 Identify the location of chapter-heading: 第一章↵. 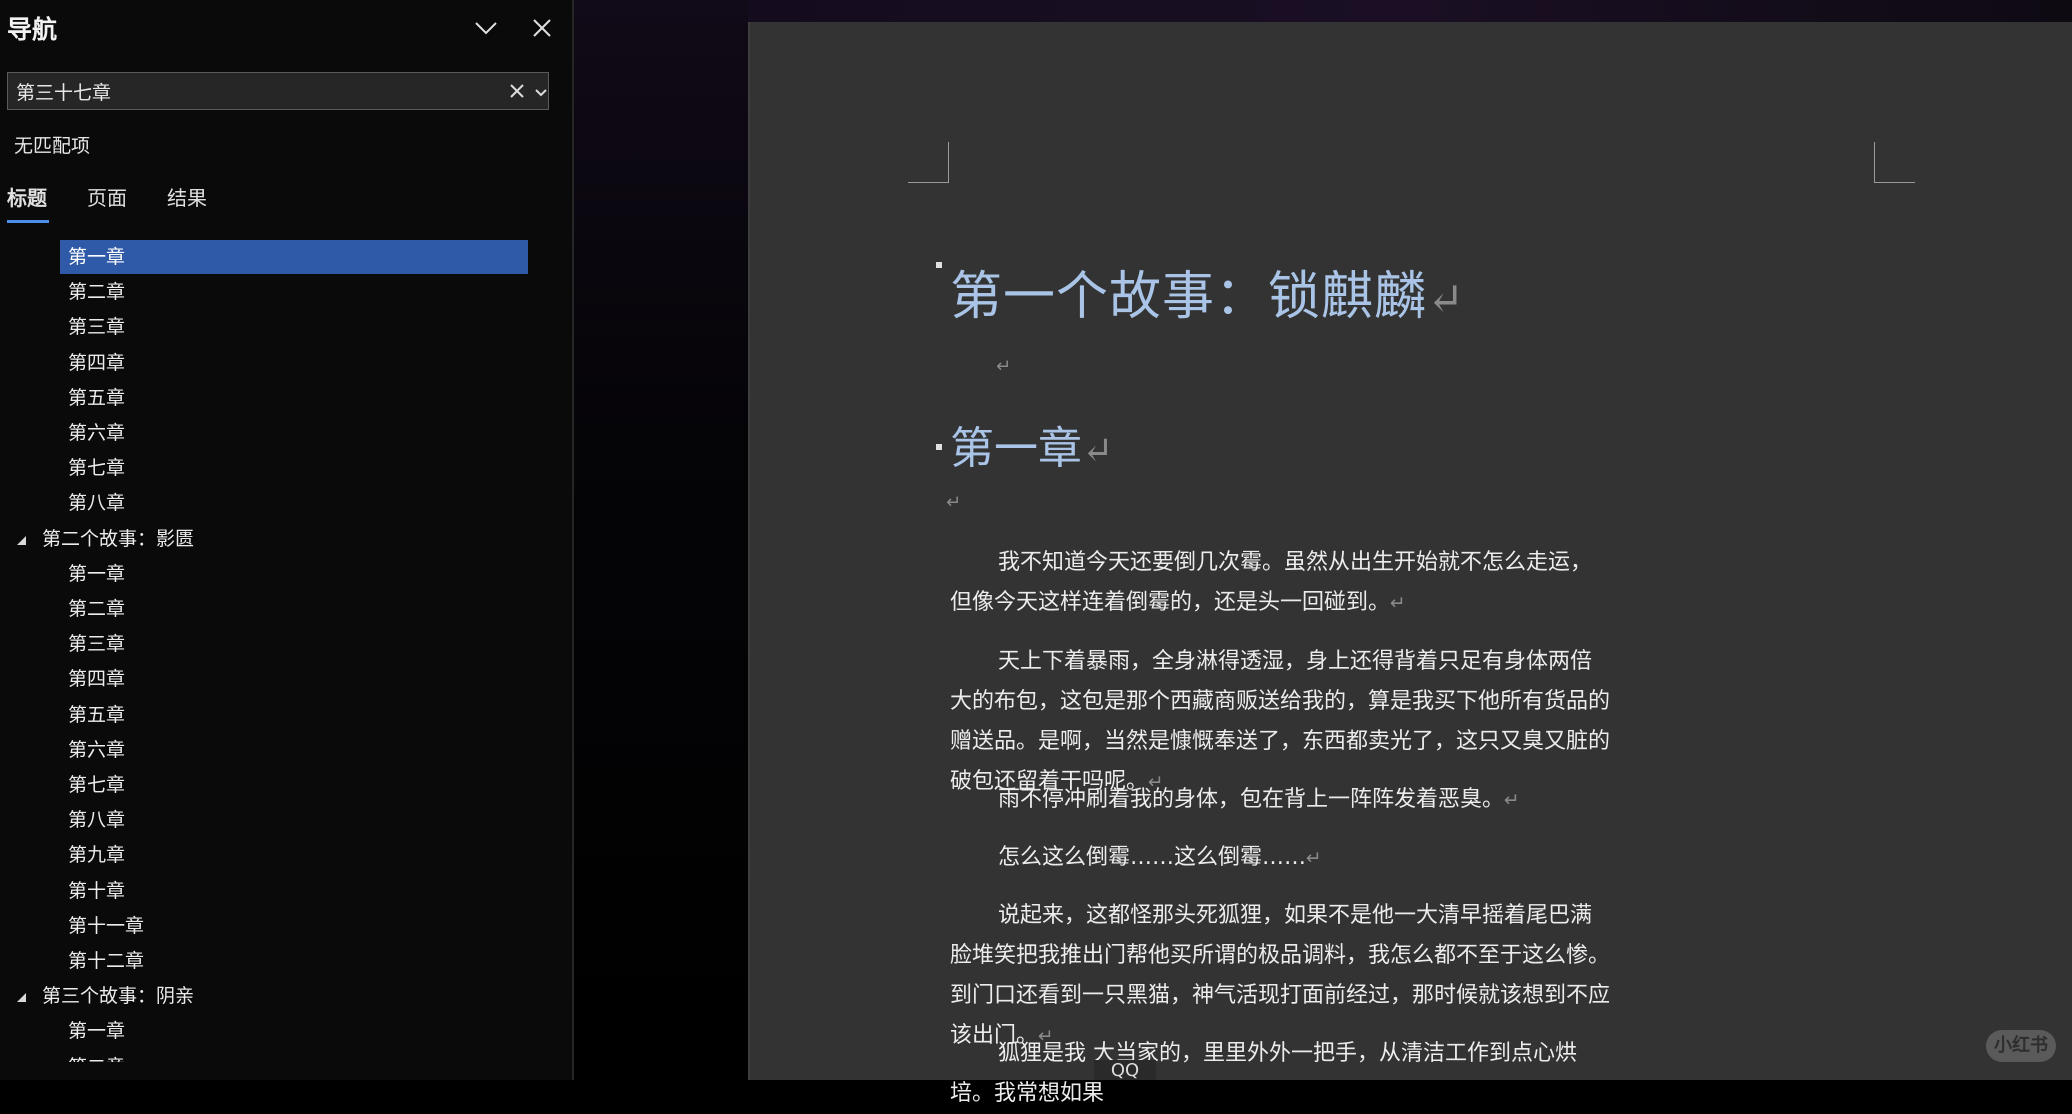
(1031, 444).